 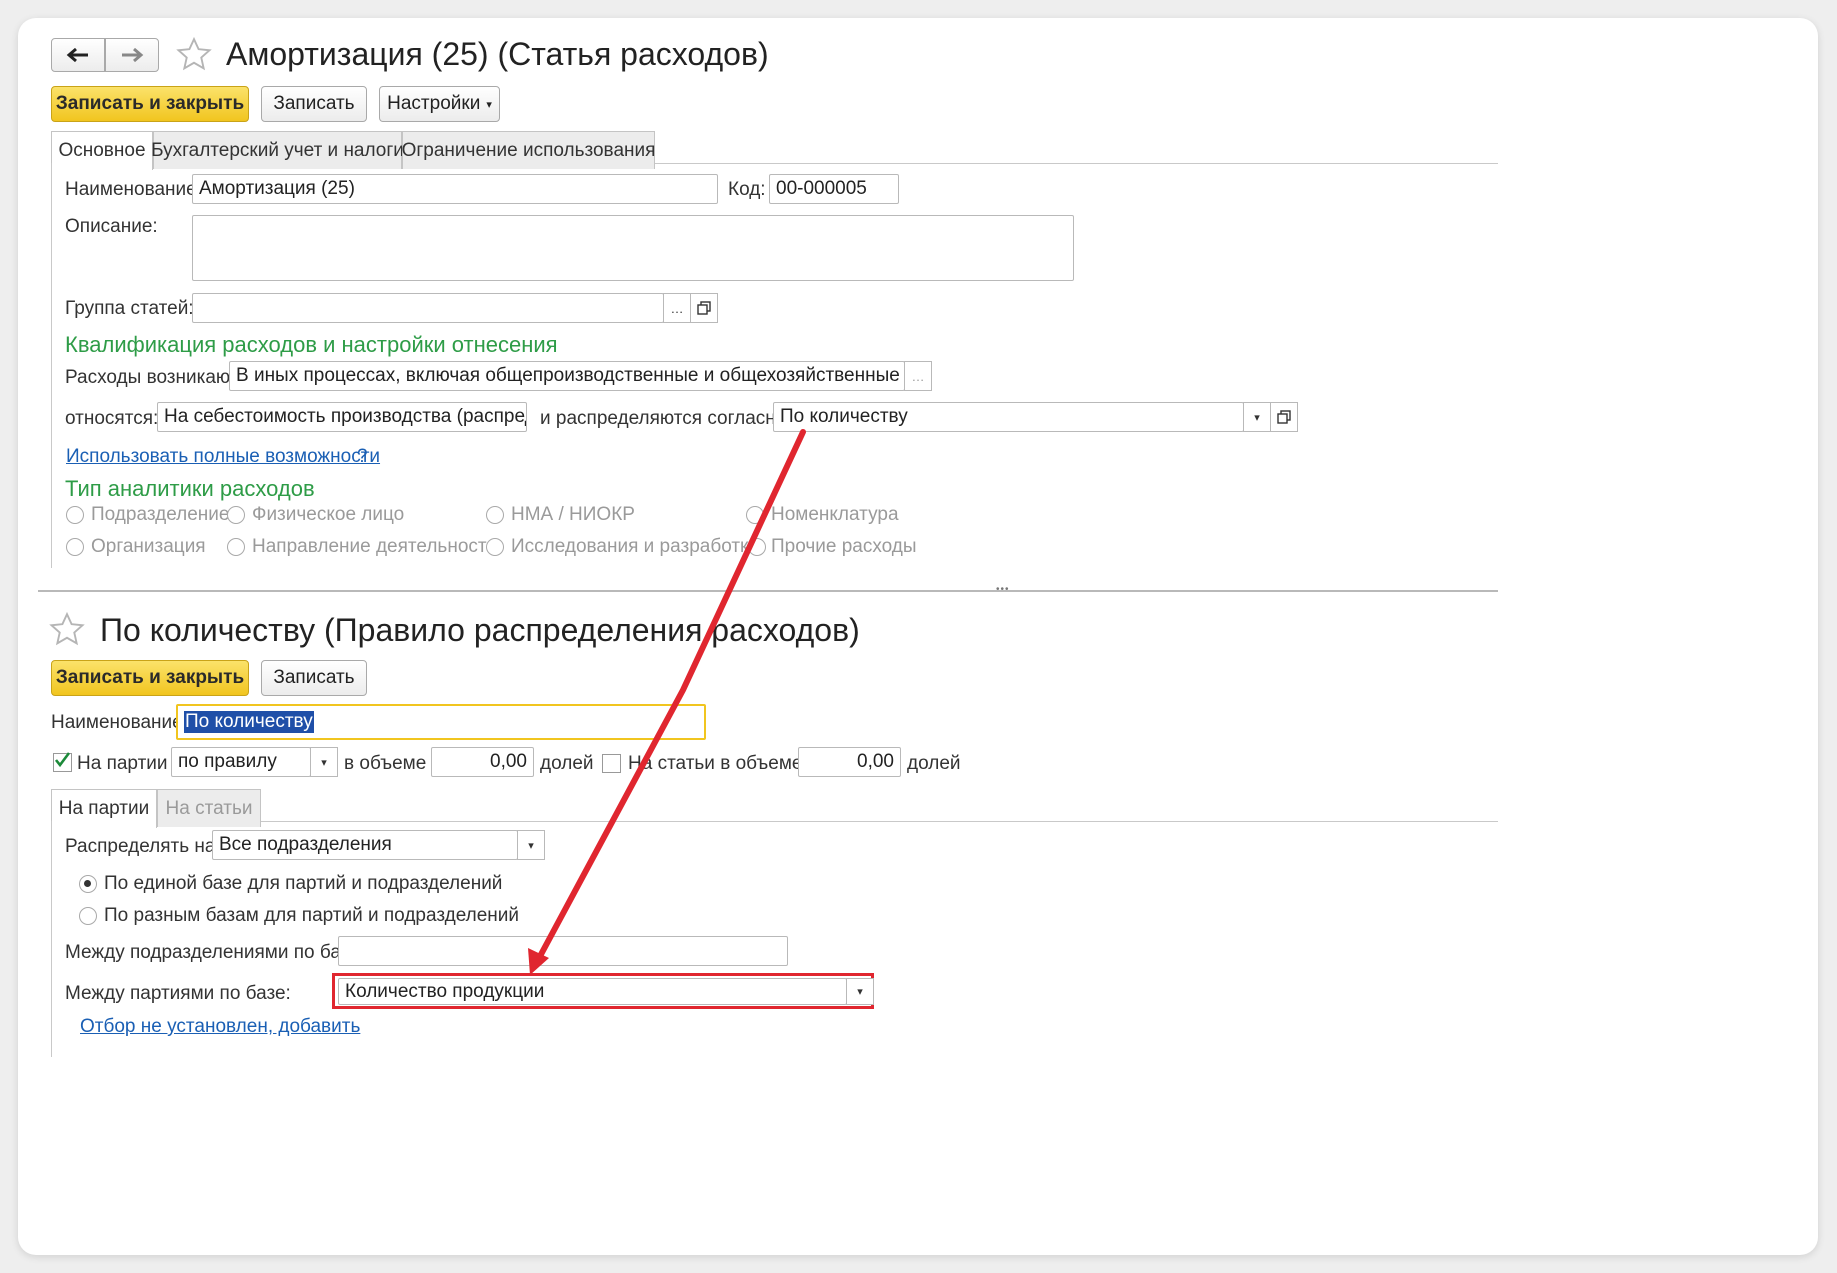 What do you see at coordinates (774, 821) in the screenshot?
I see `rule-tabs-baseline` at bounding box center [774, 821].